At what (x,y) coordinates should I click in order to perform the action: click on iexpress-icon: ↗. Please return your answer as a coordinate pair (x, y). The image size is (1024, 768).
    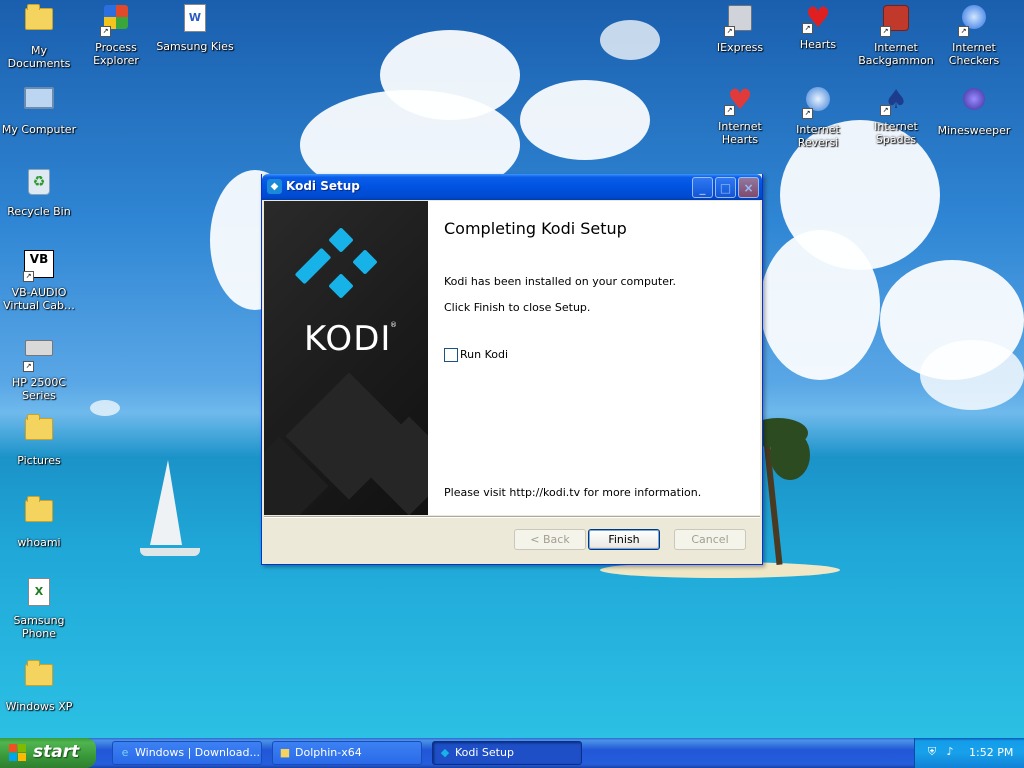
    Looking at the image, I should click on (740, 21).